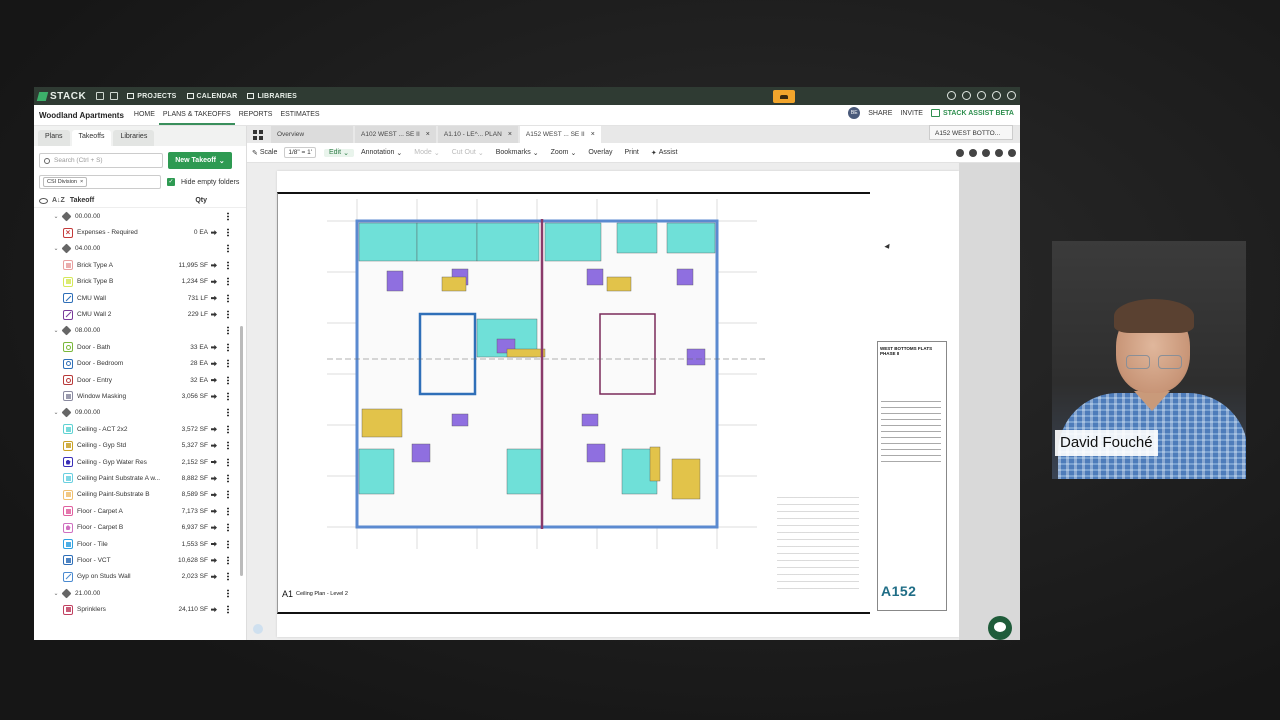 This screenshot has width=1280, height=720. Describe the element at coordinates (256, 115) in the screenshot. I see `nav-reports: REPORTS` at that location.